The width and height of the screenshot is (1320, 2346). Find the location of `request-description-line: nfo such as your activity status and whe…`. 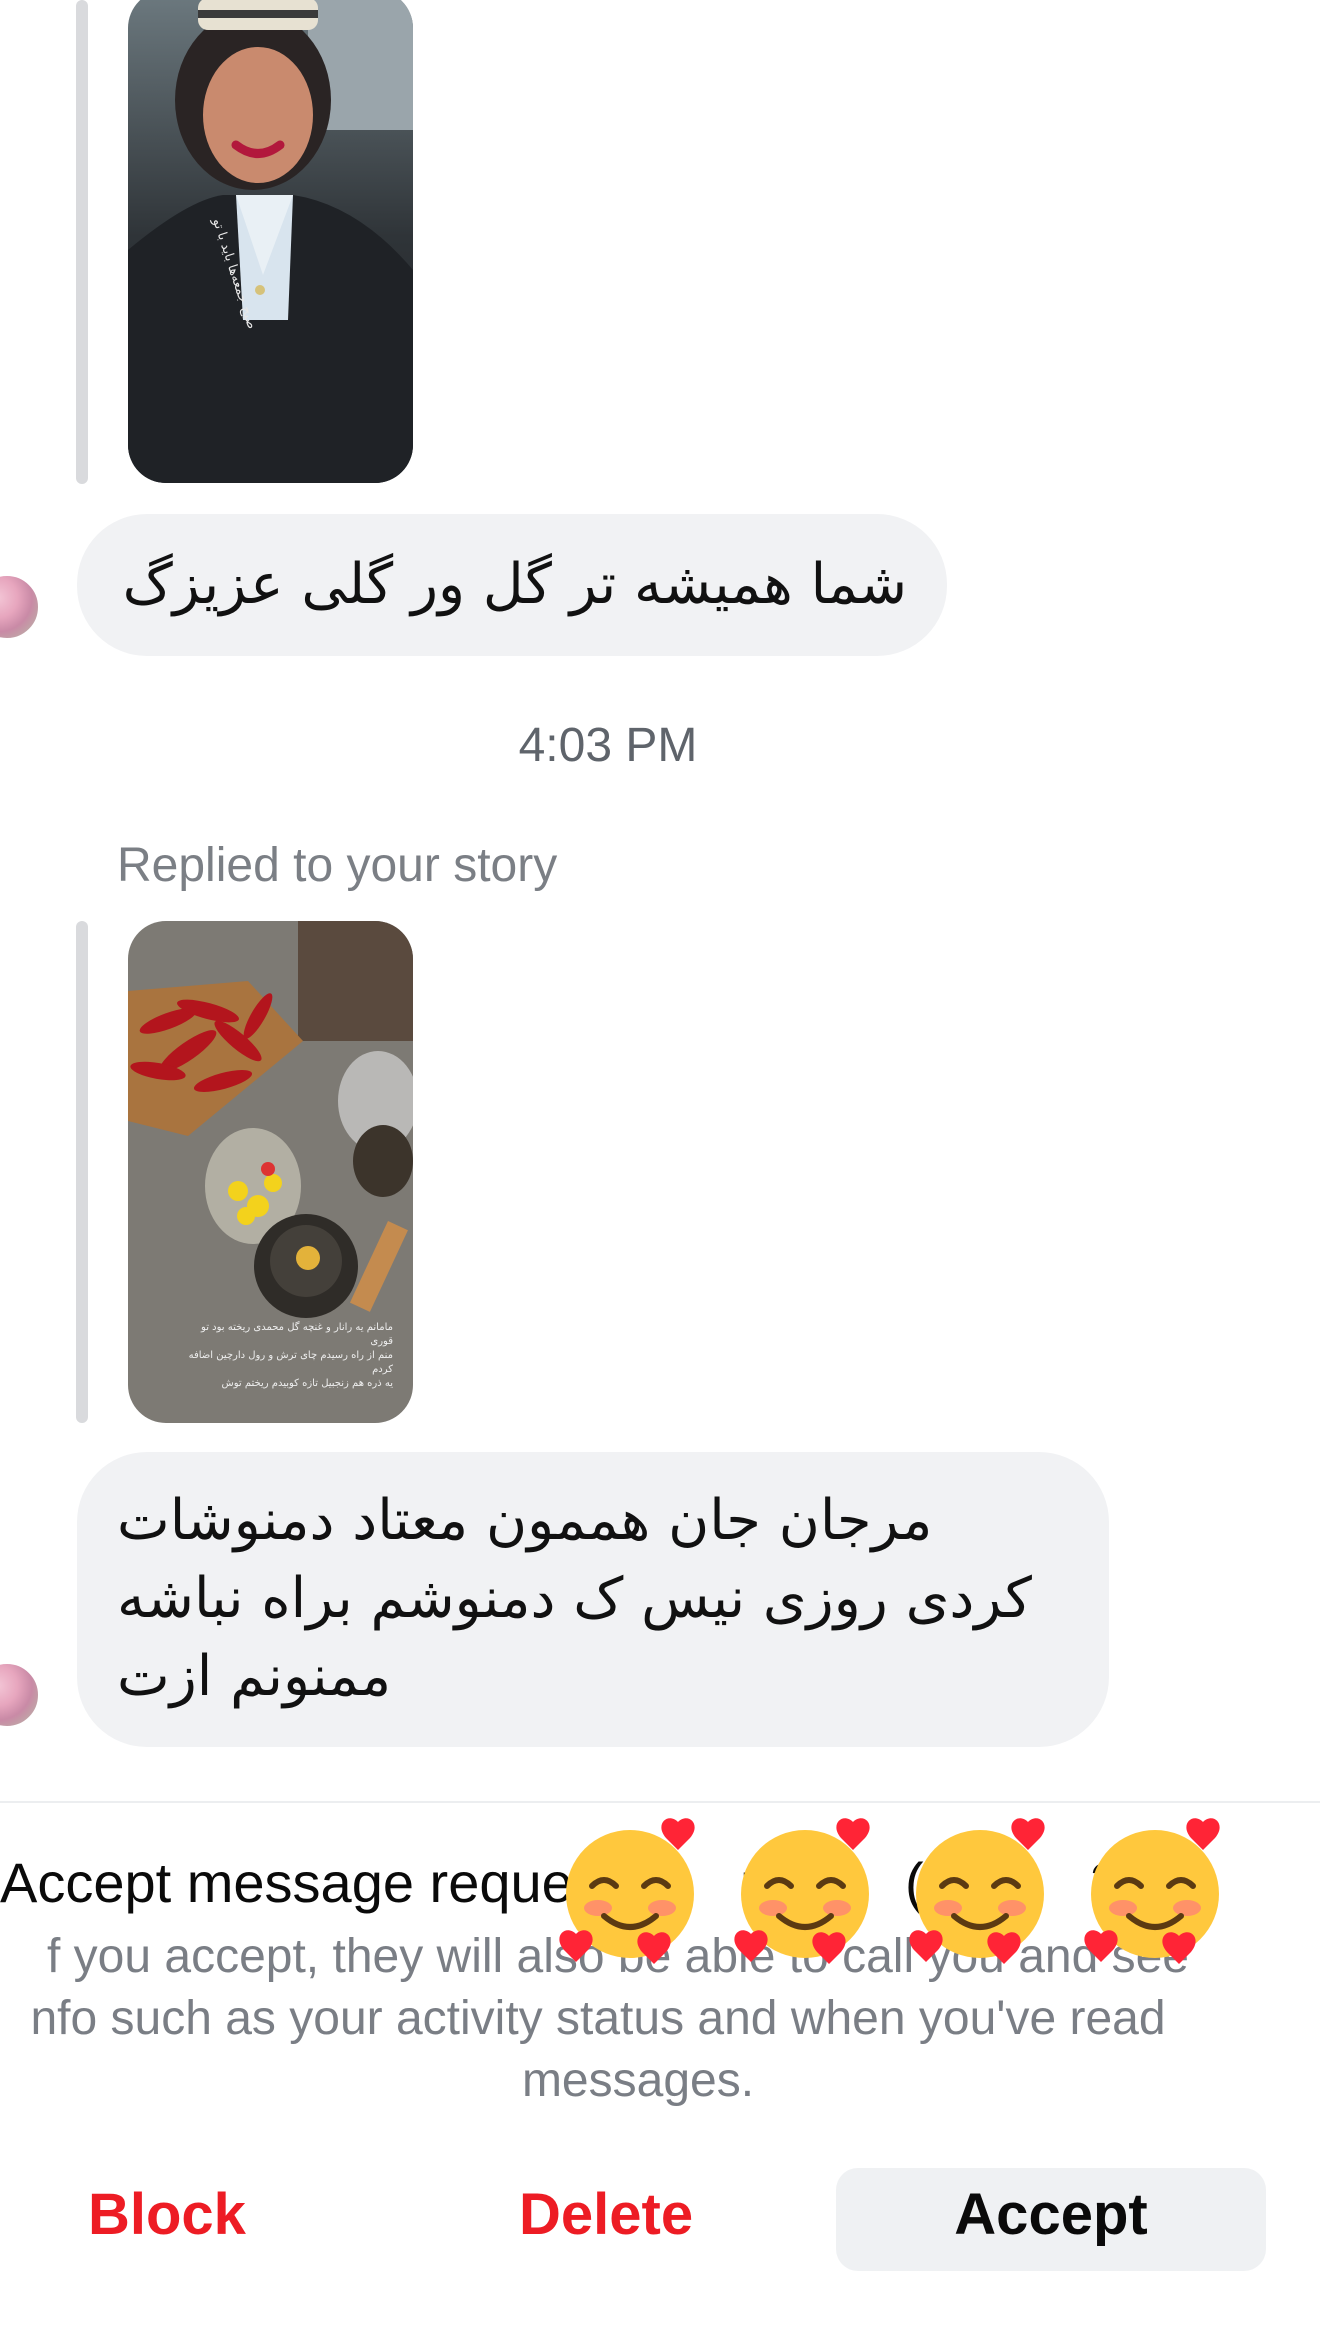

request-description-line: nfo such as your activity status and whe… is located at coordinates (598, 2018).